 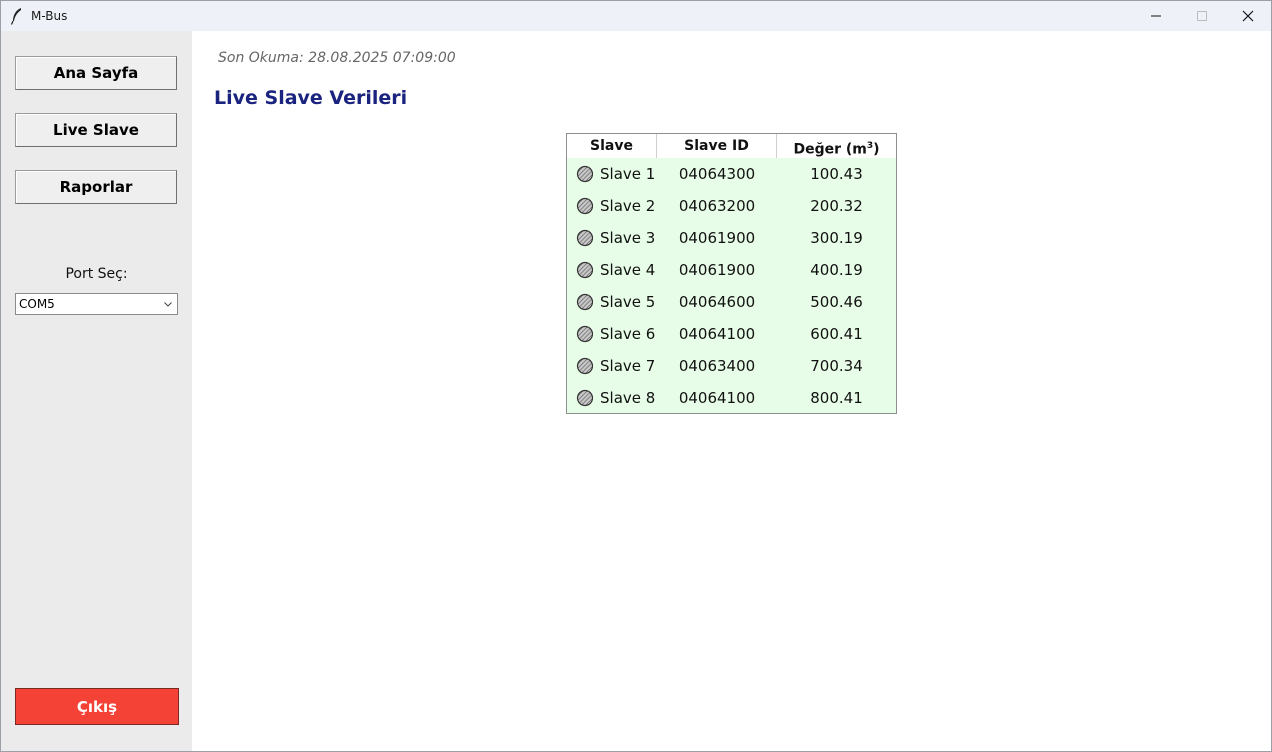 I want to click on close-icon, so click(x=1248, y=16).